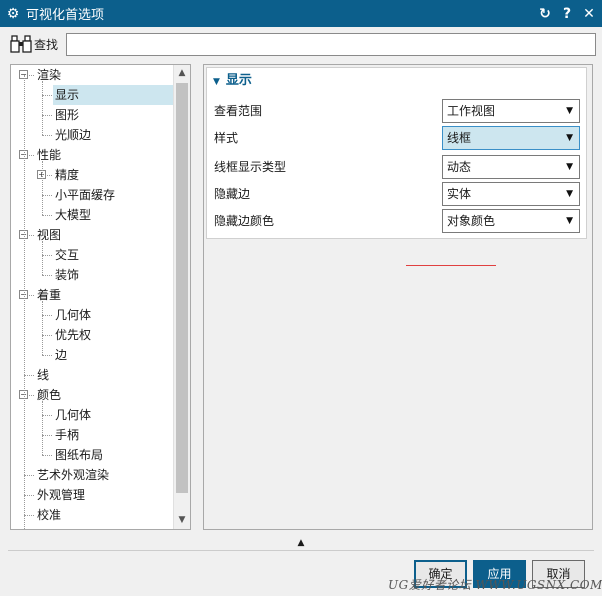 The image size is (602, 596). I want to click on tree-item: 装饰, so click(67, 275).